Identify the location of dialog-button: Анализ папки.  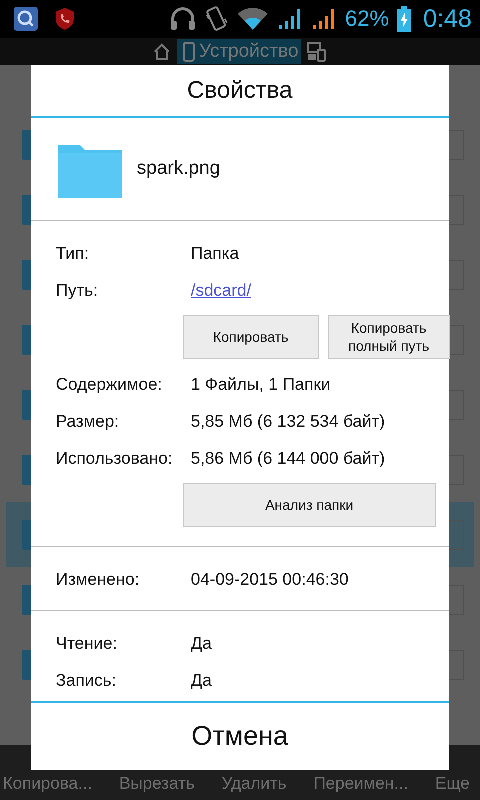
(309, 505).